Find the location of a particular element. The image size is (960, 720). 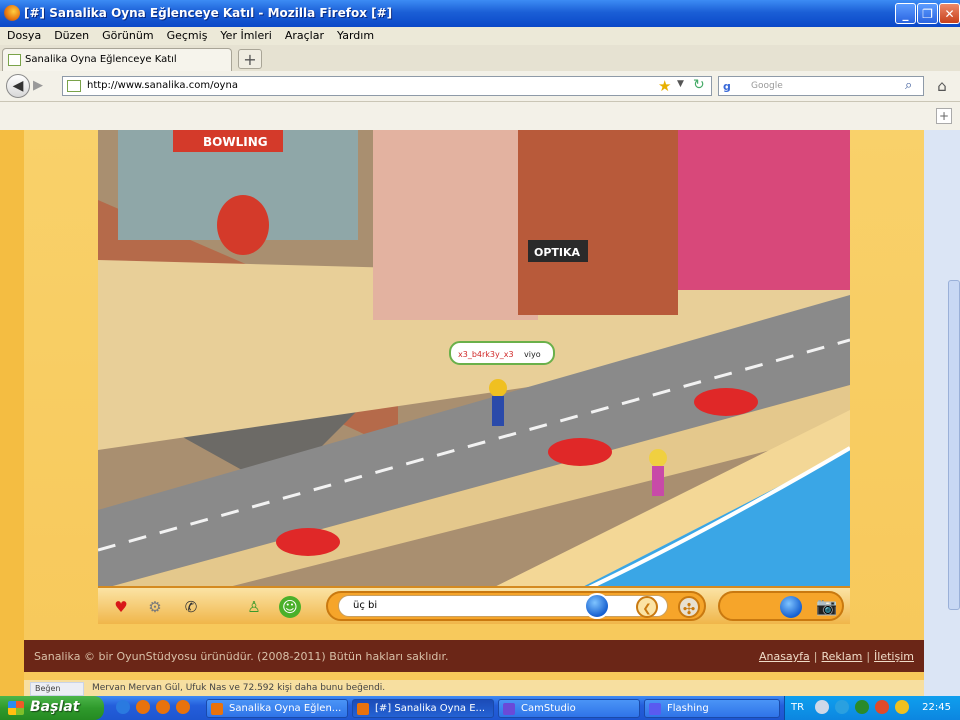

url-bar: http://www.sanalika.com/oyna ★ ▼ ↻ is located at coordinates (387, 86).